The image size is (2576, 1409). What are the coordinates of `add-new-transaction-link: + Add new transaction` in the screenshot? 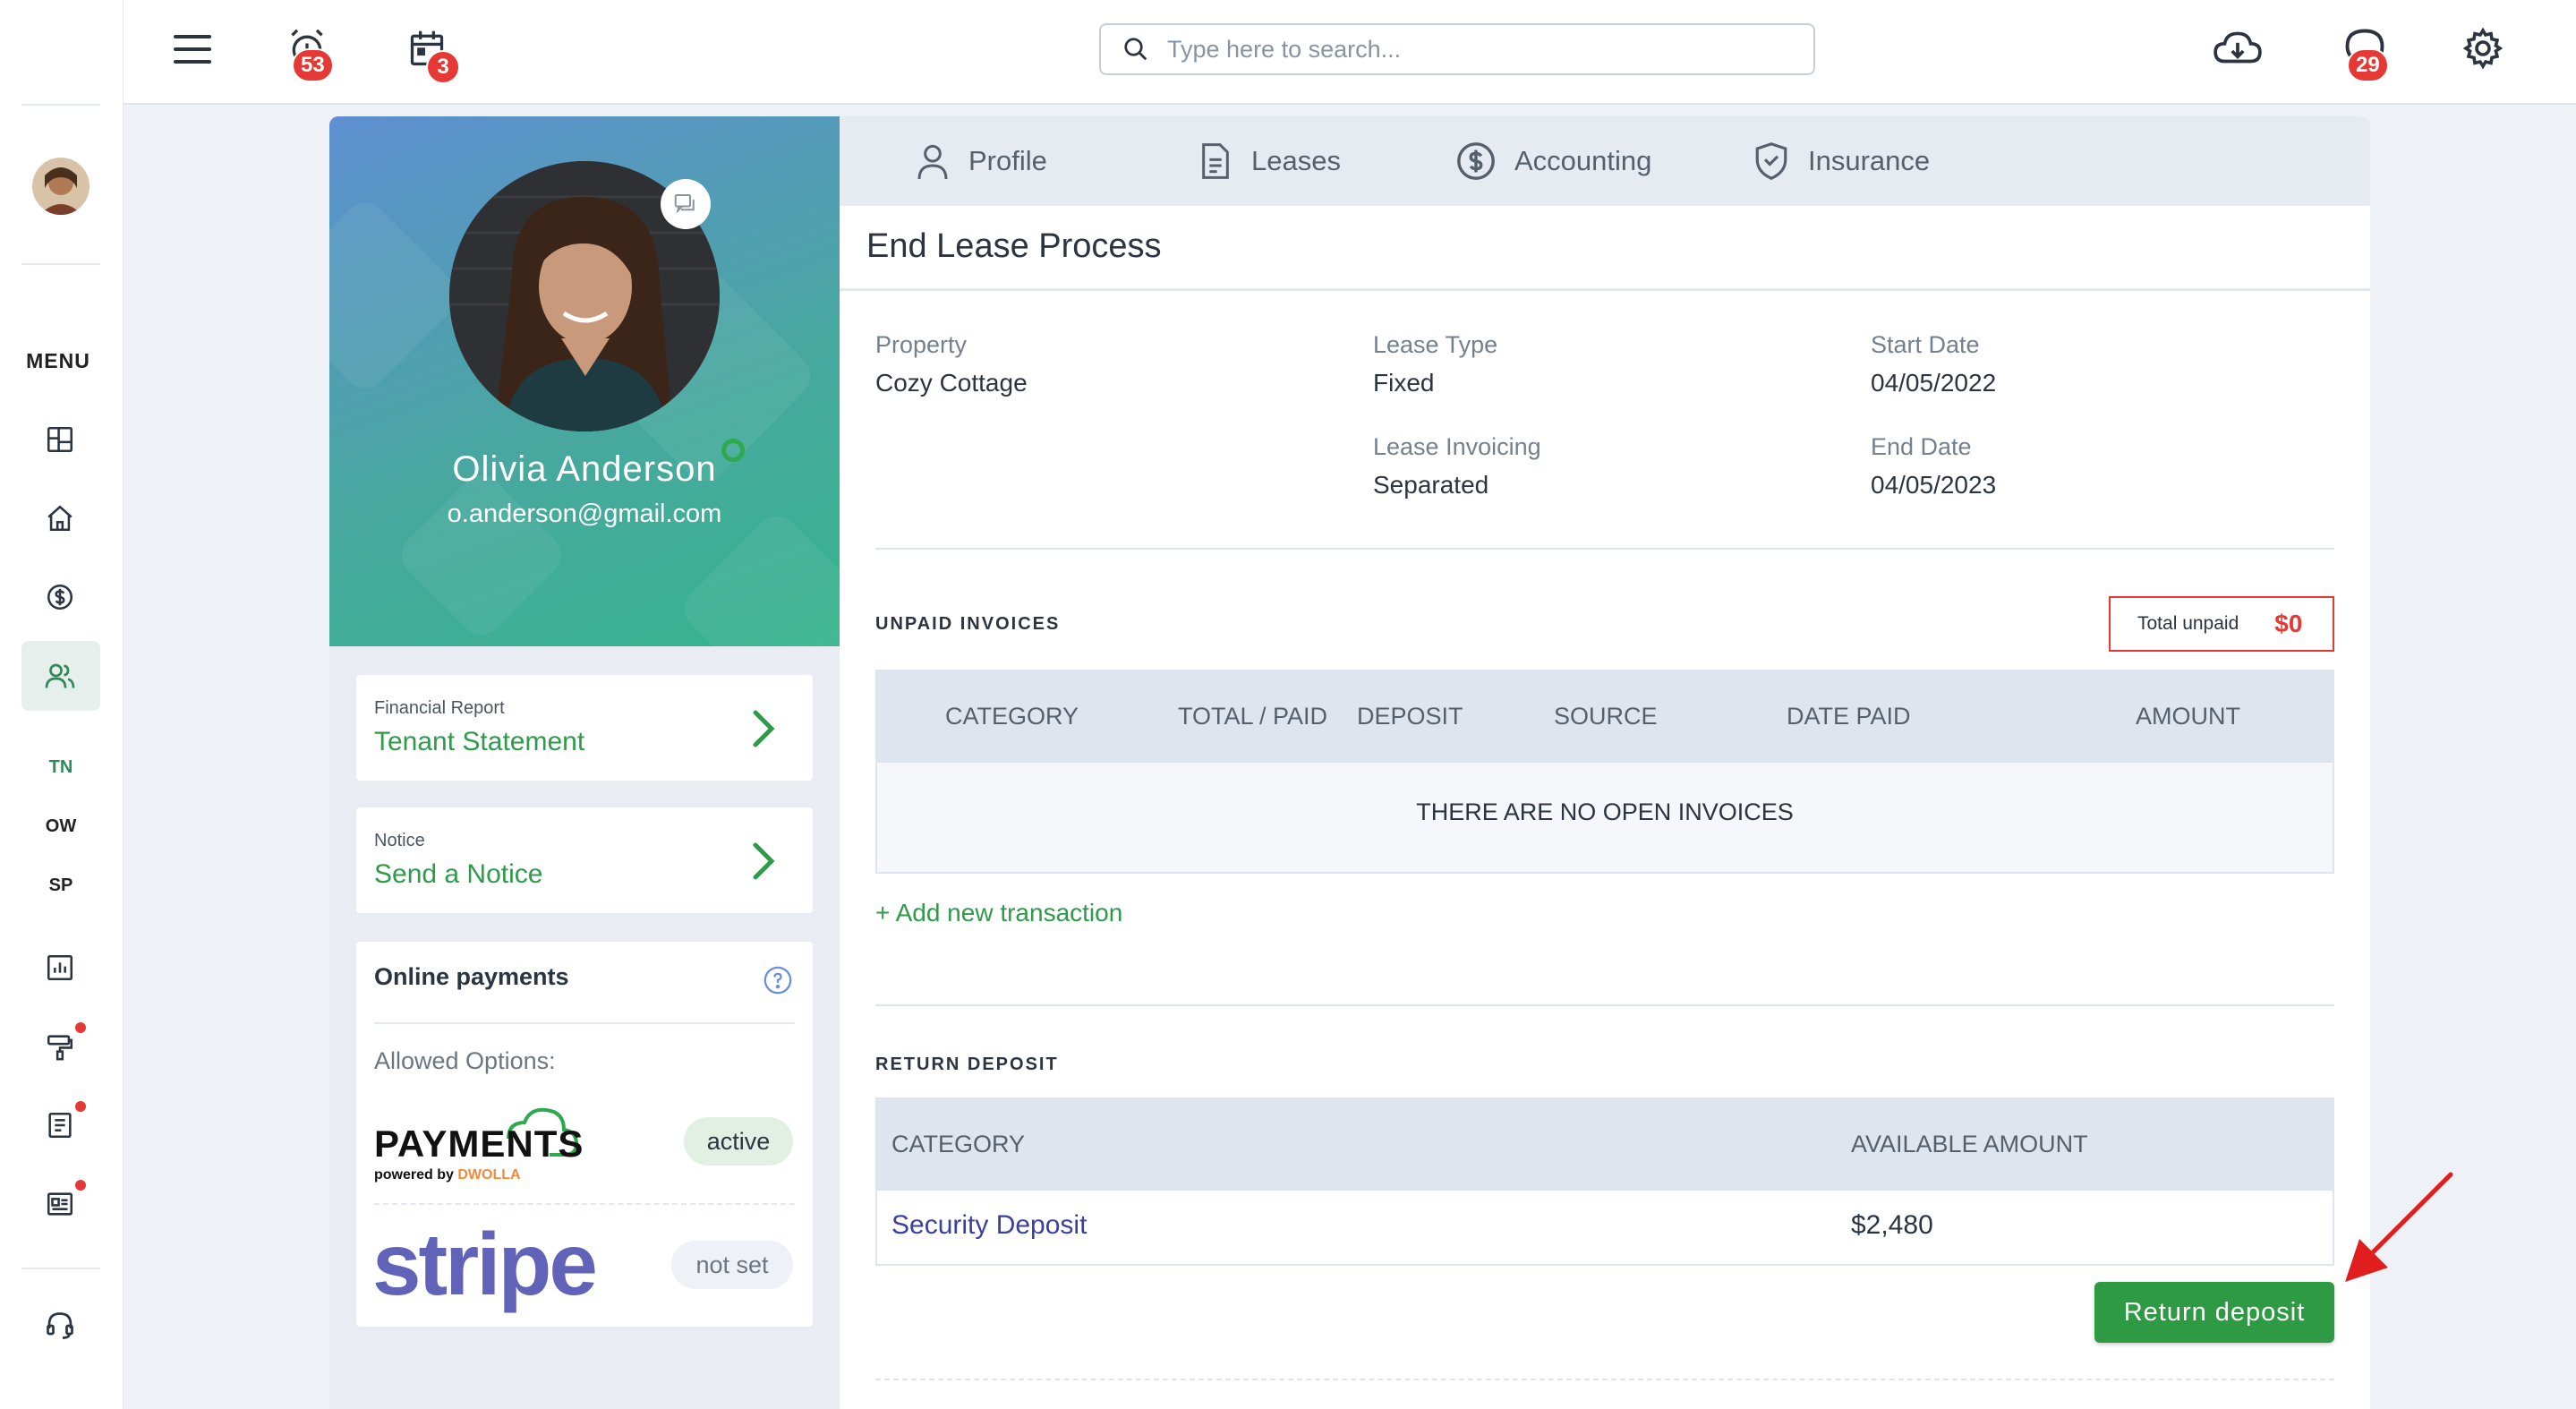 It's located at (998, 913).